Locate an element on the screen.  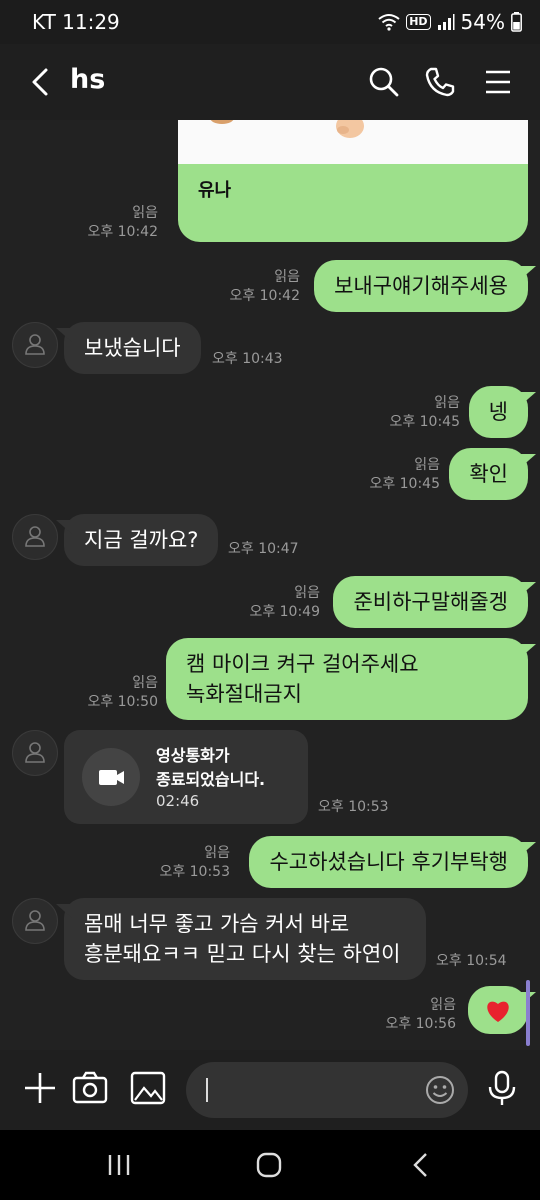
message-input is located at coordinates (327, 1090).